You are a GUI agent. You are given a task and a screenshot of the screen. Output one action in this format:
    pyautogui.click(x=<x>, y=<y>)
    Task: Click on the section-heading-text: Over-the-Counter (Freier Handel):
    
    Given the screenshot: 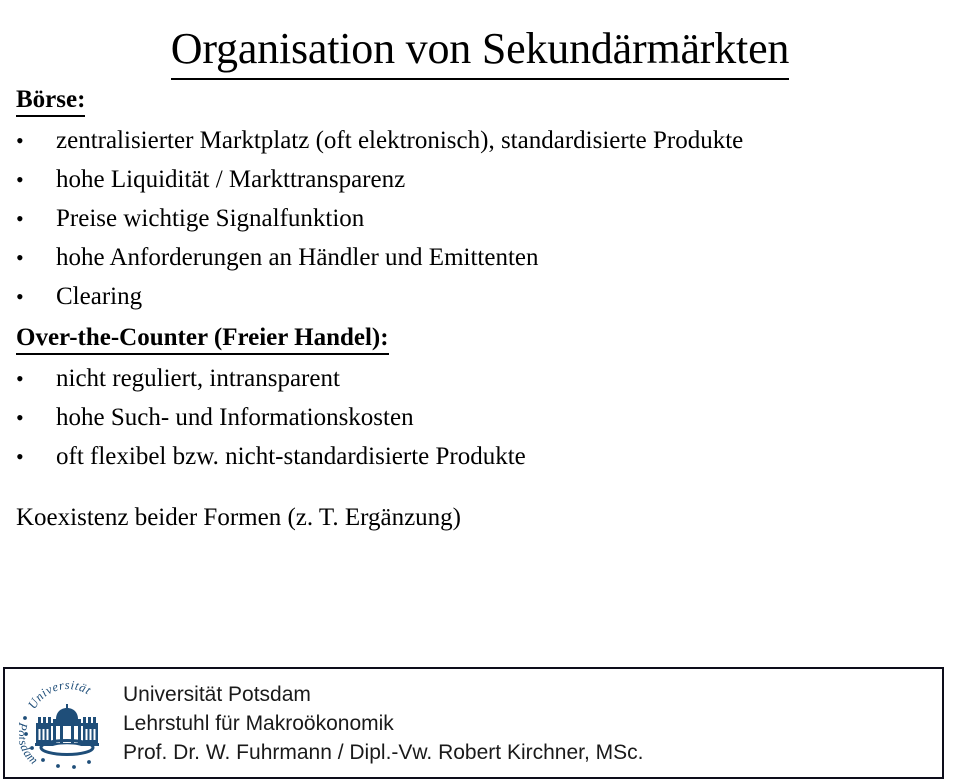 What is the action you would take?
    pyautogui.click(x=202, y=338)
    